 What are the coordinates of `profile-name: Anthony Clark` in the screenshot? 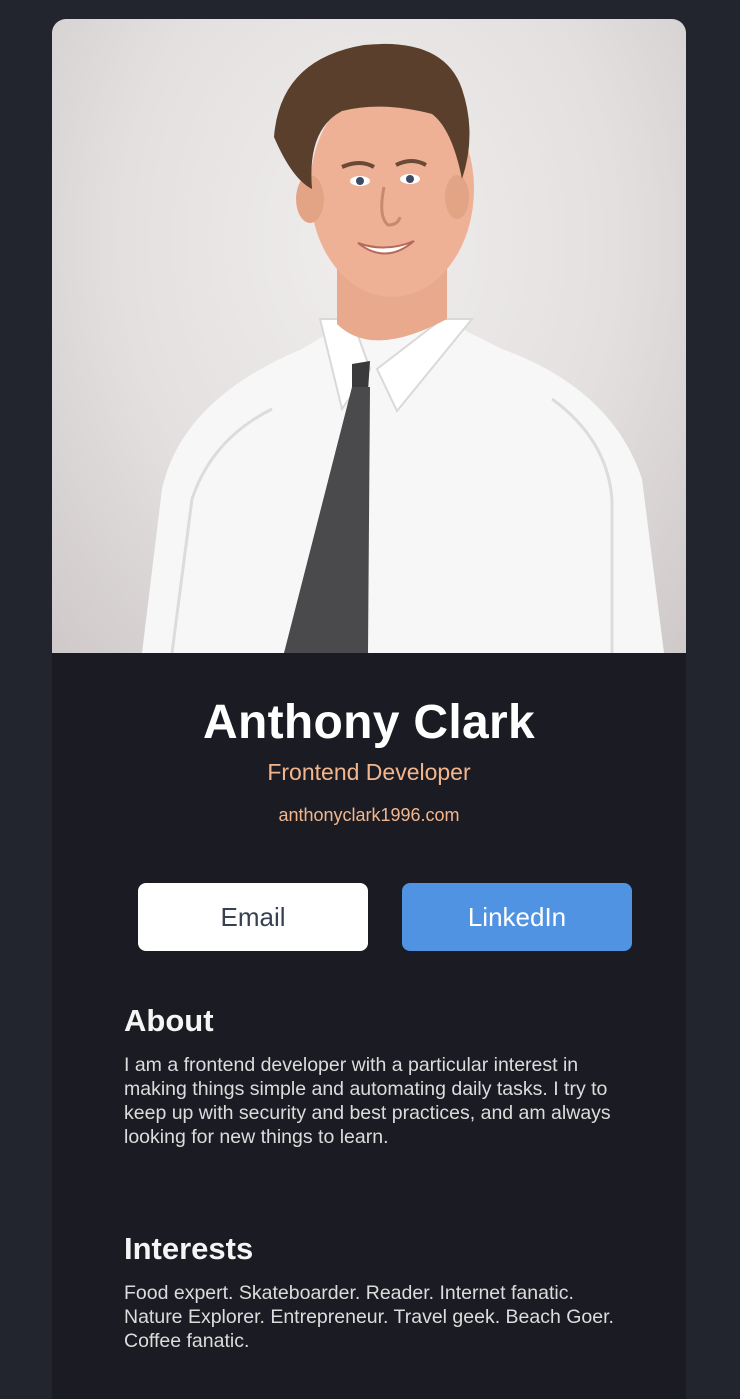 It's located at (369, 722).